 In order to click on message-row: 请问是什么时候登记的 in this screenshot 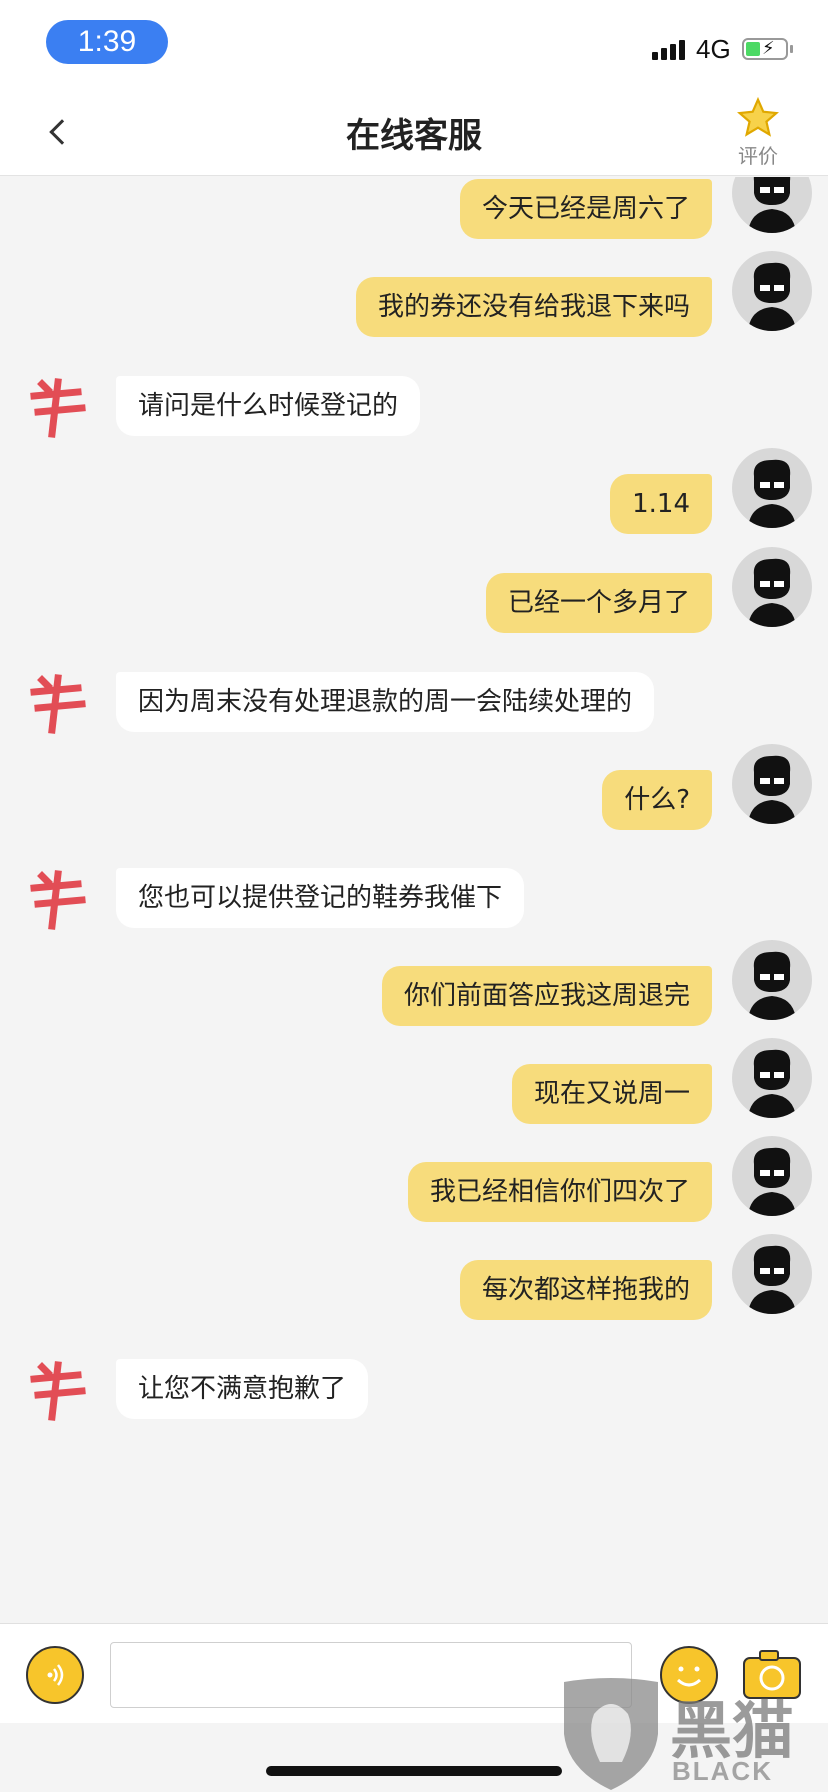, I will do `click(414, 419)`.